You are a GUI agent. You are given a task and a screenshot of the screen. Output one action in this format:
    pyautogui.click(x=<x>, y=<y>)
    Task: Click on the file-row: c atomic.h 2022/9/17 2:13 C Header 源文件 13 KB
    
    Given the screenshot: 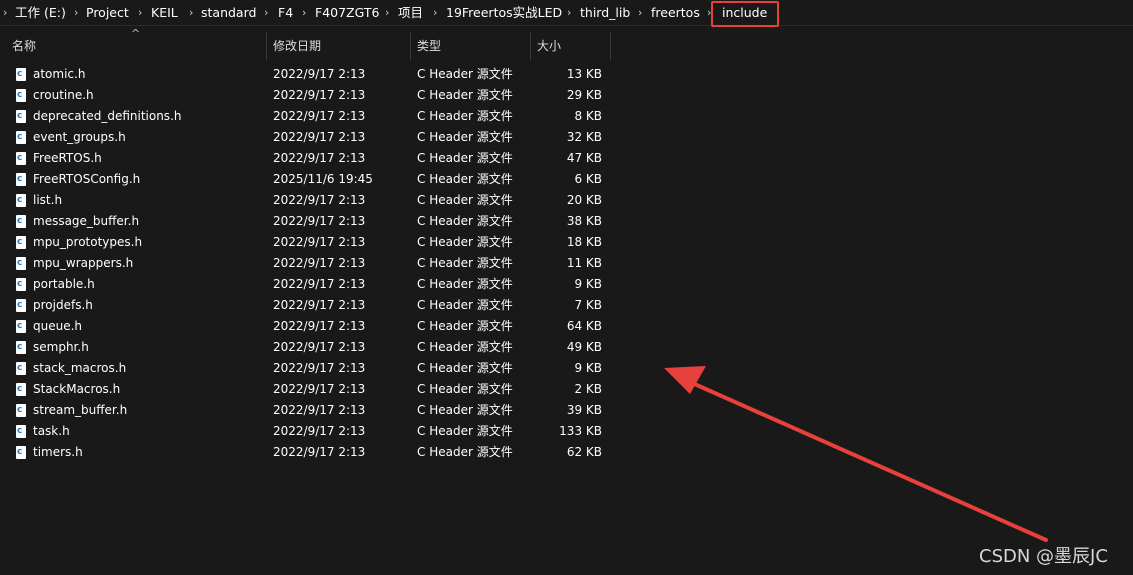 What is the action you would take?
    pyautogui.click(x=310, y=74)
    